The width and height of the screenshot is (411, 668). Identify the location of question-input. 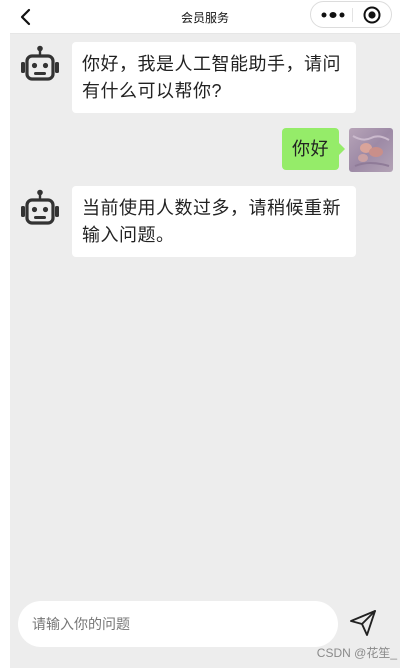
(178, 624).